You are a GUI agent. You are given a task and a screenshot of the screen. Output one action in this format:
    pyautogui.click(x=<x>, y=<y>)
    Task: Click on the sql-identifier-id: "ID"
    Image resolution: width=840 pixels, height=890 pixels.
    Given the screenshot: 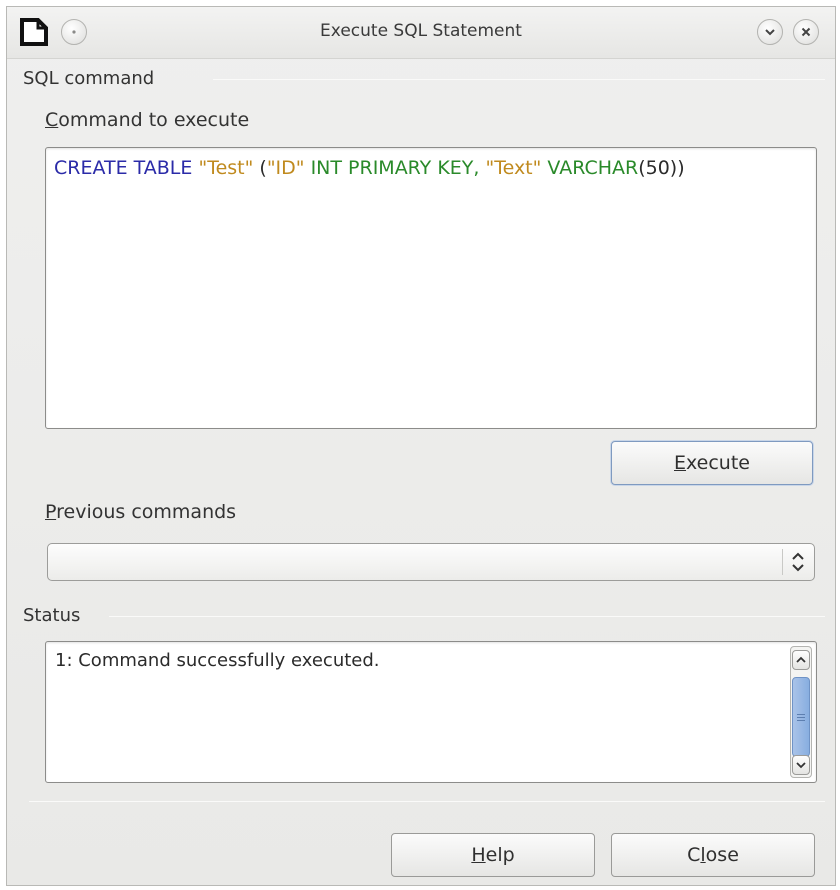 What is the action you would take?
    pyautogui.click(x=285, y=168)
    